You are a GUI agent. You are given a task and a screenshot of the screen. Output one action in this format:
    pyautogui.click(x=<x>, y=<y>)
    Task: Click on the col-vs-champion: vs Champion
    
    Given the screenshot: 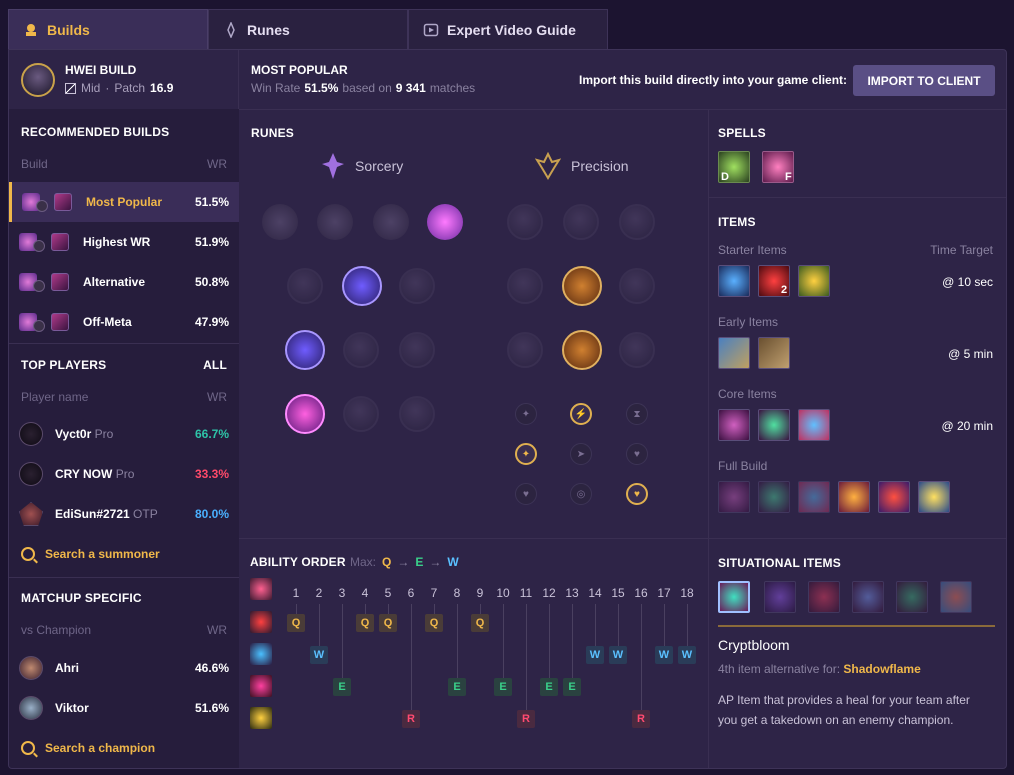 What is the action you would take?
    pyautogui.click(x=56, y=630)
    